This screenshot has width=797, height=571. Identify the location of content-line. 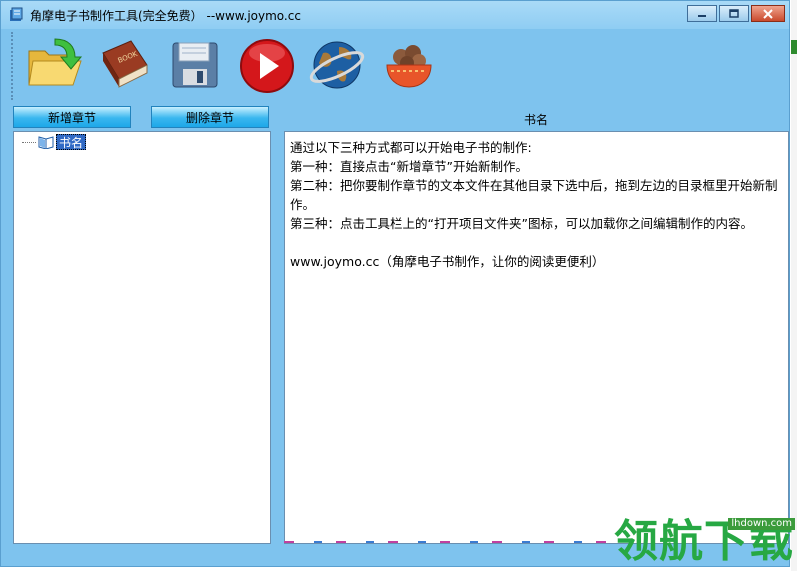
(536, 242).